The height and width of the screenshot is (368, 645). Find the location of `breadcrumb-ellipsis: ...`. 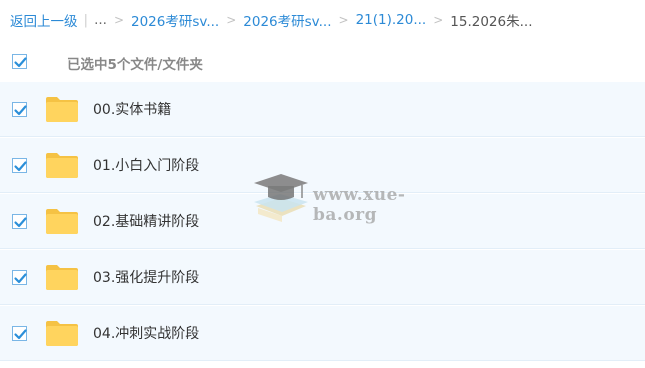

breadcrumb-ellipsis: ... is located at coordinates (100, 20).